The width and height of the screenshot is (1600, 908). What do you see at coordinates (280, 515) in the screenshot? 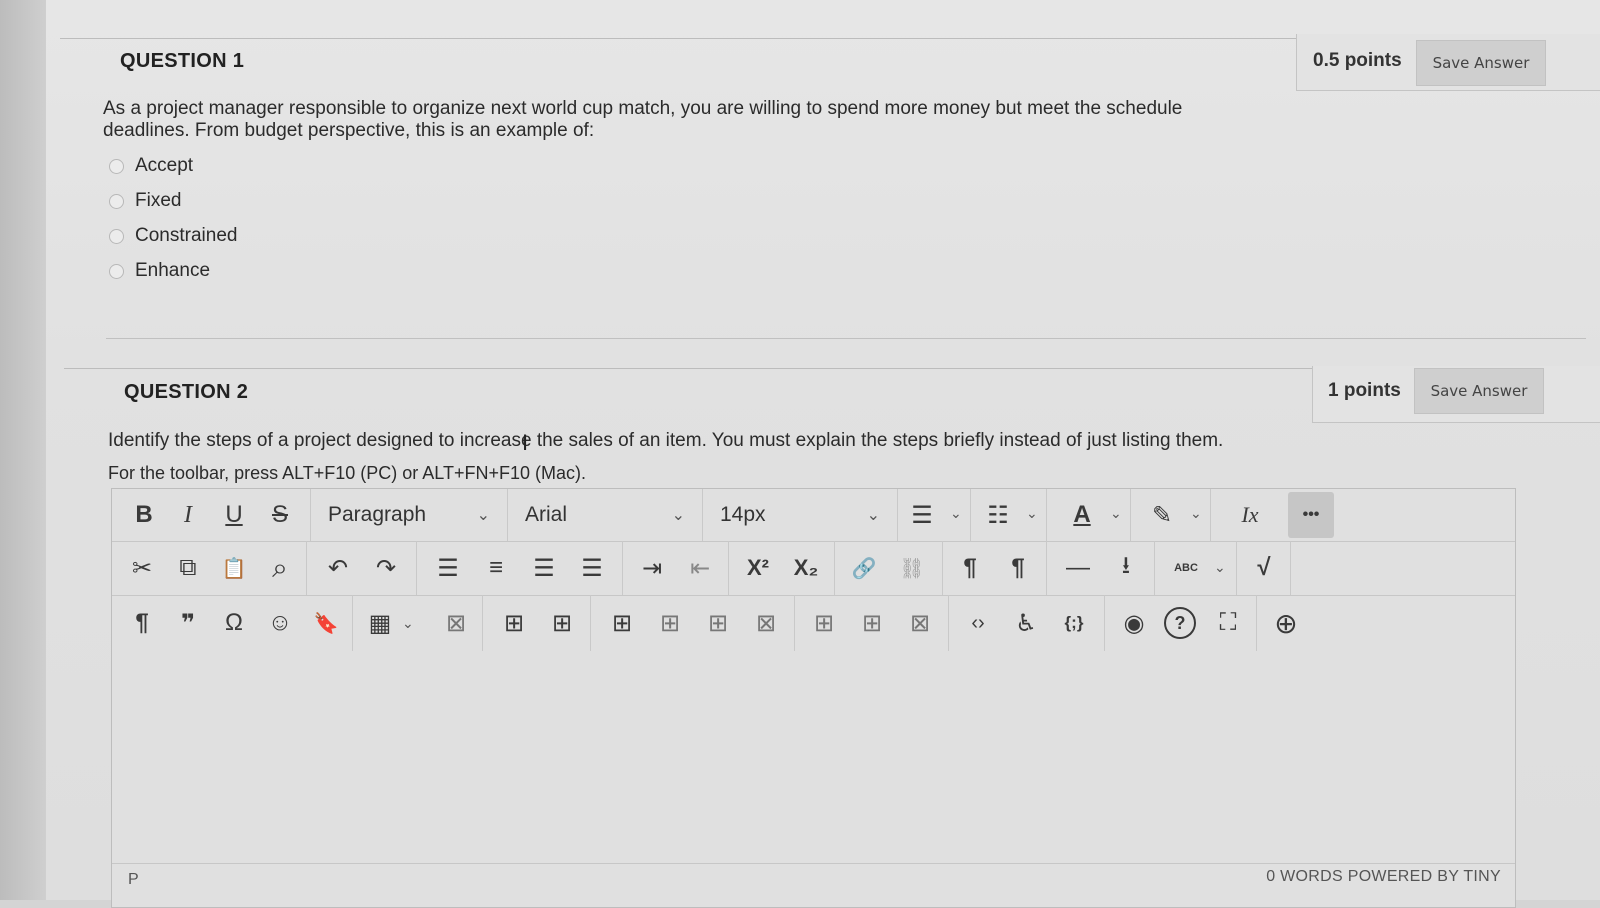
I see `strikethrough-icon: S` at bounding box center [280, 515].